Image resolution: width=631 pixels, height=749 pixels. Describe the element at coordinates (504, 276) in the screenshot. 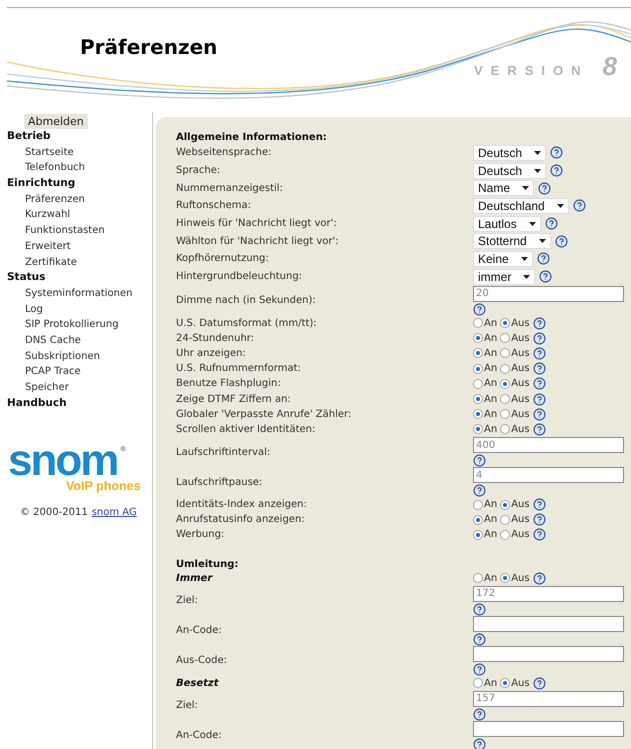

I see `dropdown: immer` at that location.